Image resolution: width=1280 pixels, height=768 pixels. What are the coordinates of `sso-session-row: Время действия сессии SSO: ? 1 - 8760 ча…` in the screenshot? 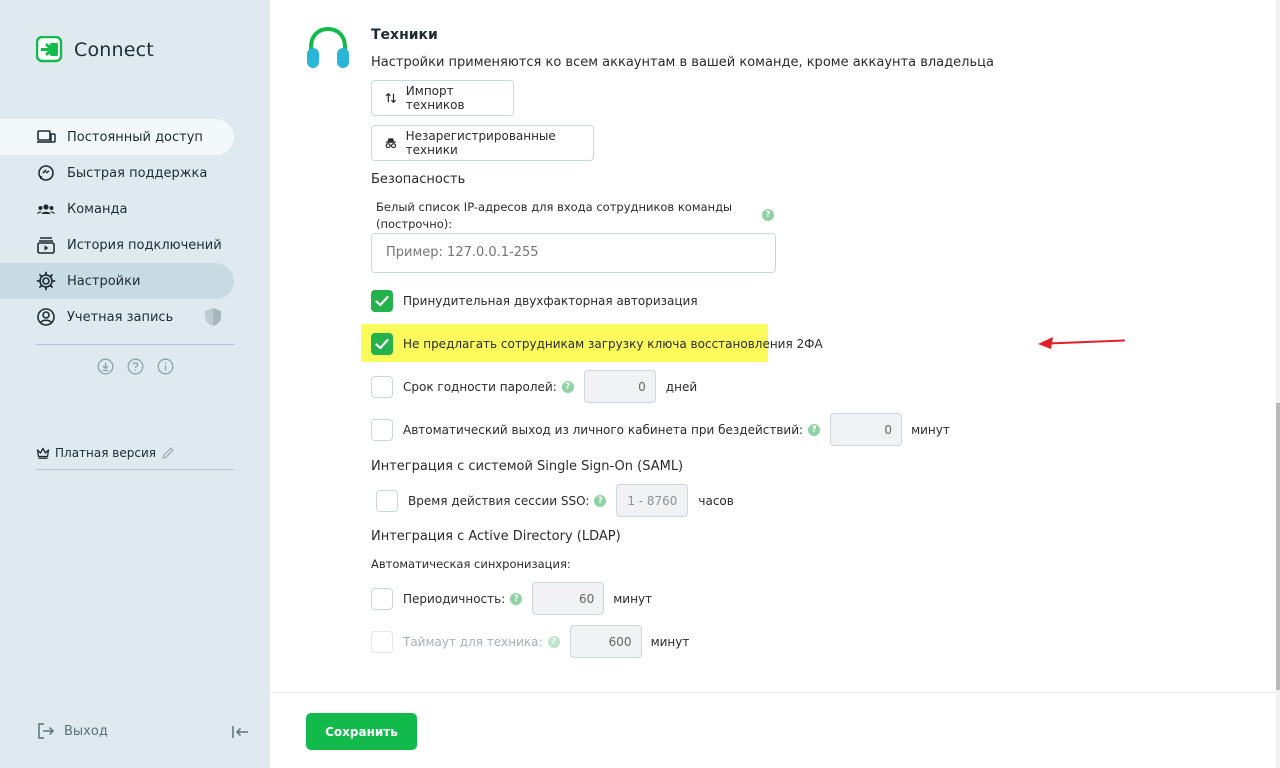 It's located at (555, 500).